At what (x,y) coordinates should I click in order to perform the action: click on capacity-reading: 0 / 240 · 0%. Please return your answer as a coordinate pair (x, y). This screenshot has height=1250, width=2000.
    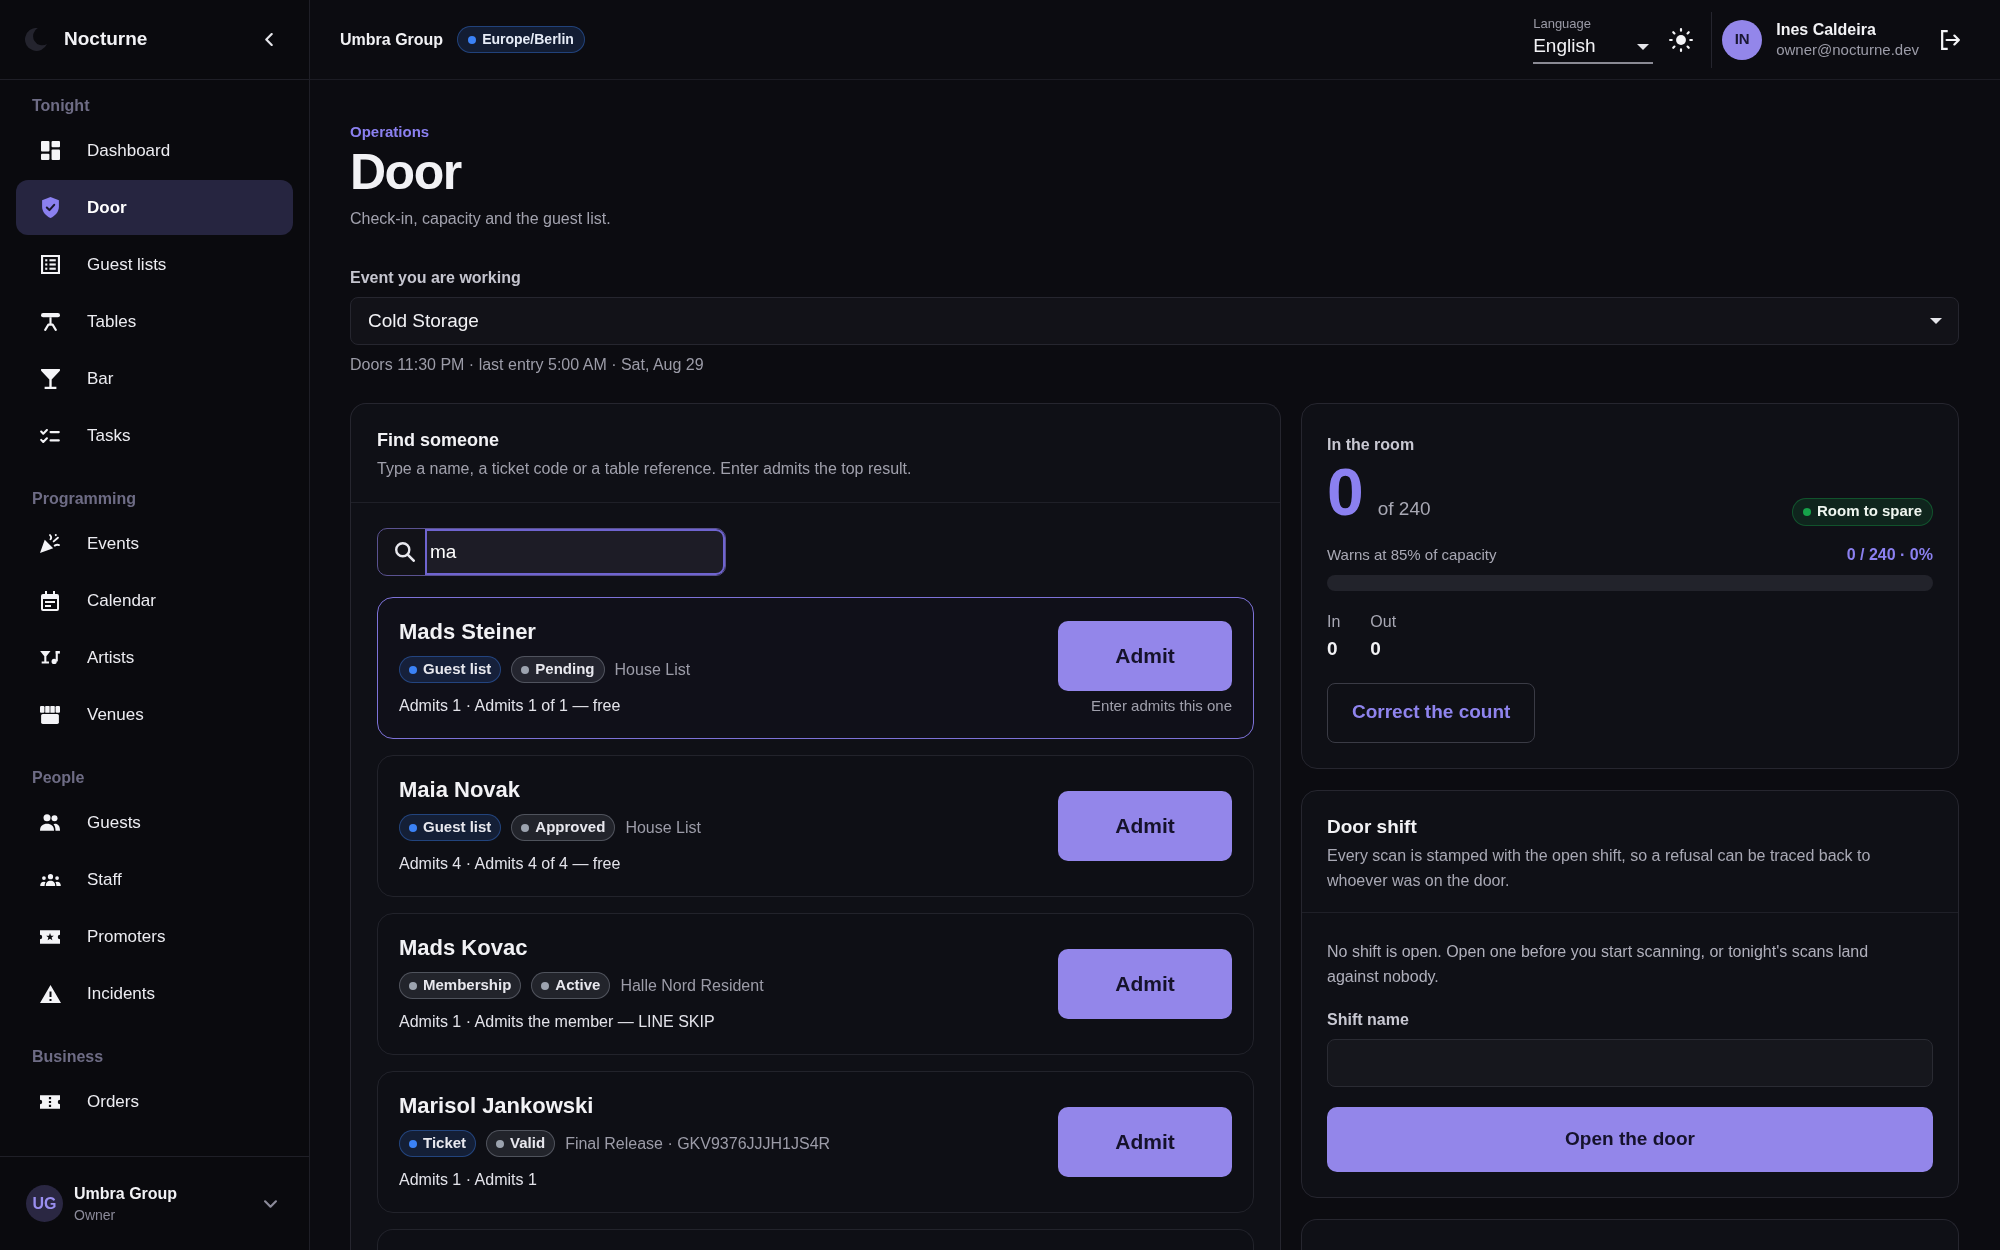
    Looking at the image, I should click on (1889, 554).